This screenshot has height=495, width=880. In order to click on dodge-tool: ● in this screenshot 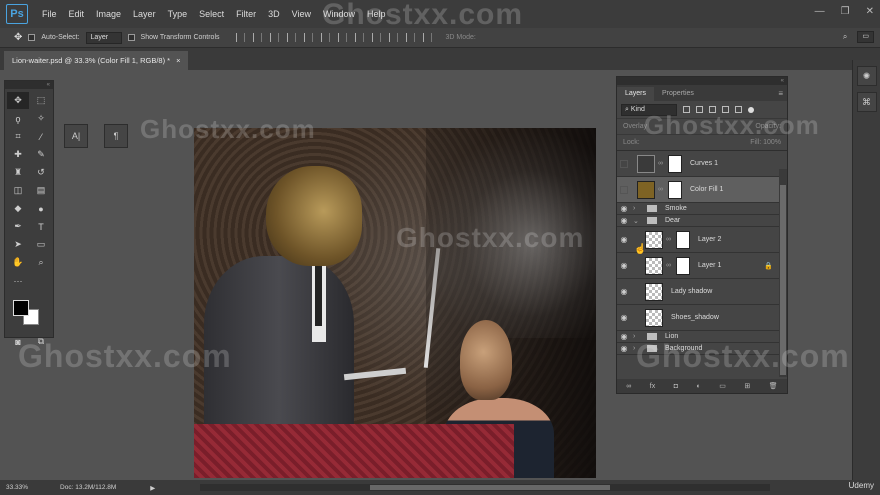, I will do `click(41, 208)`.